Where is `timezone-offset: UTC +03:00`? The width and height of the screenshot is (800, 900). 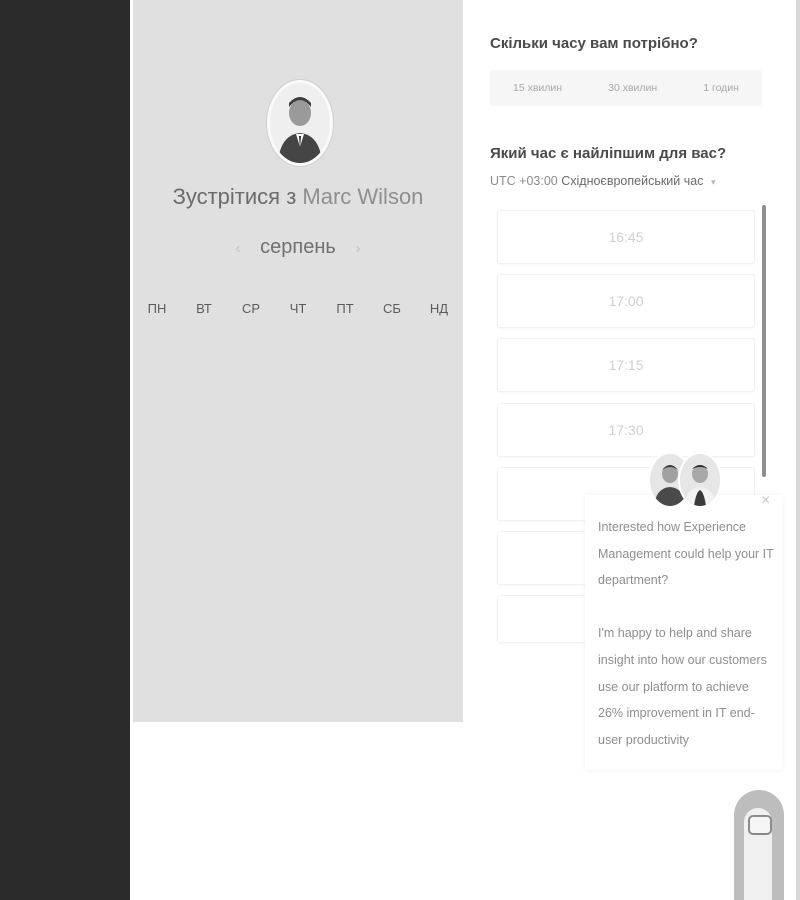
timezone-offset: UTC +03:00 is located at coordinates (524, 181).